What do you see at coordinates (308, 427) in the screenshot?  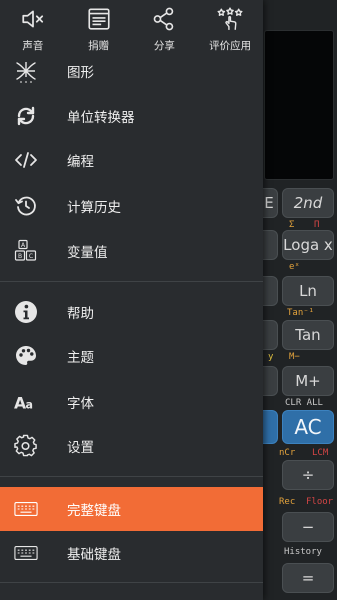 I see `key-ac: AC` at bounding box center [308, 427].